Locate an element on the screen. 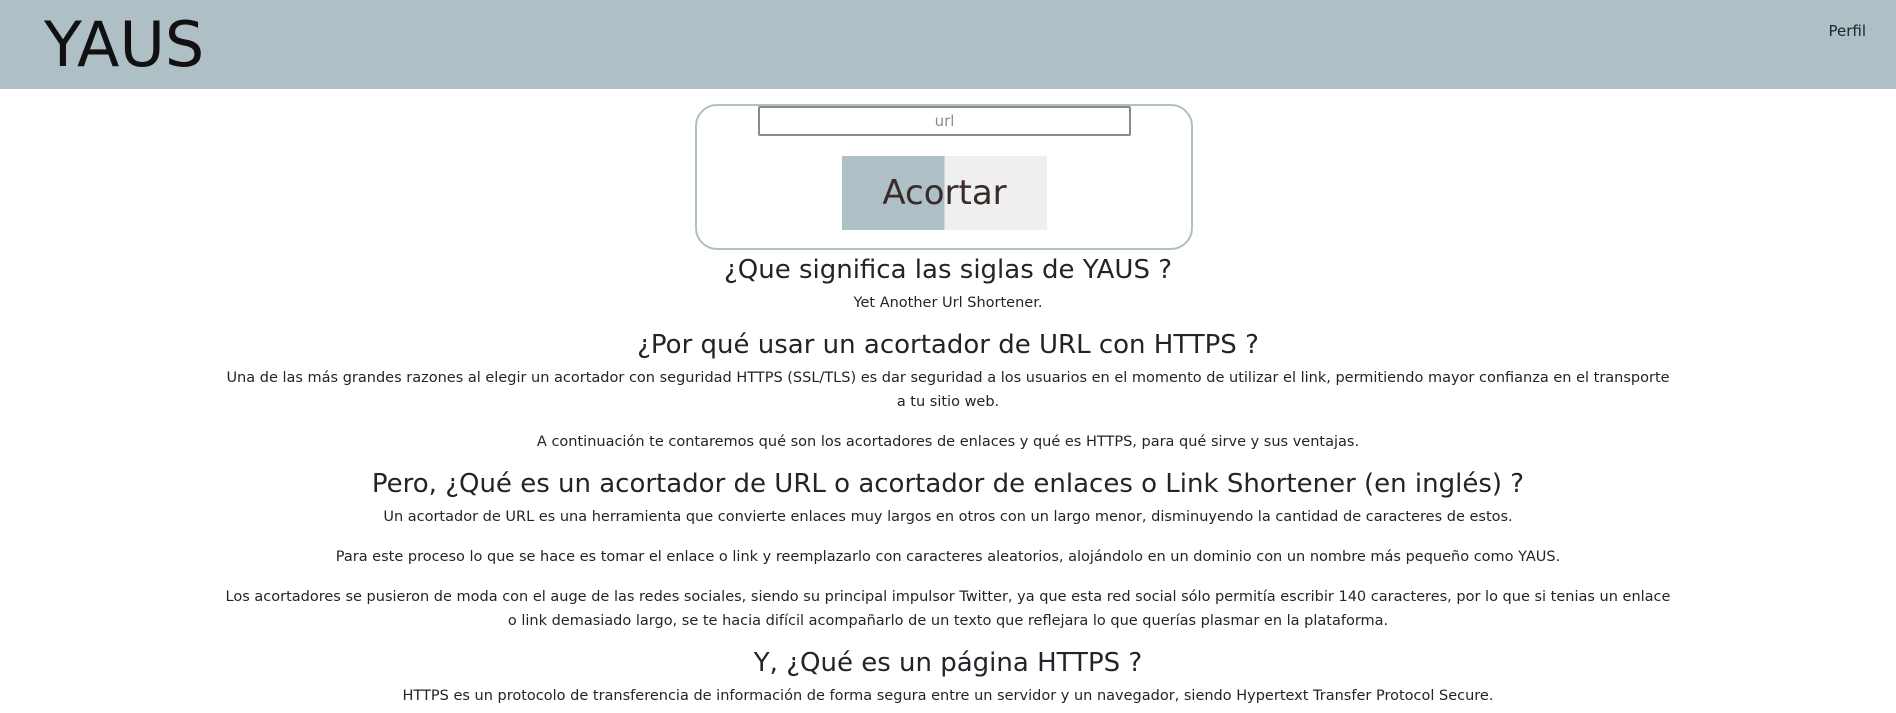  section-heading-yaus-meaning: ¿Que significa las siglas de YAUS ? is located at coordinates (948, 270).